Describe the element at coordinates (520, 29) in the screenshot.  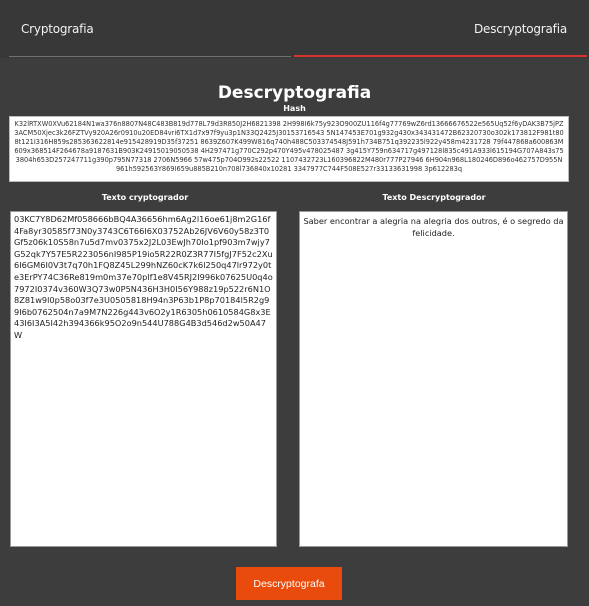
I see `tab-descryptografia: Descryptografia` at that location.